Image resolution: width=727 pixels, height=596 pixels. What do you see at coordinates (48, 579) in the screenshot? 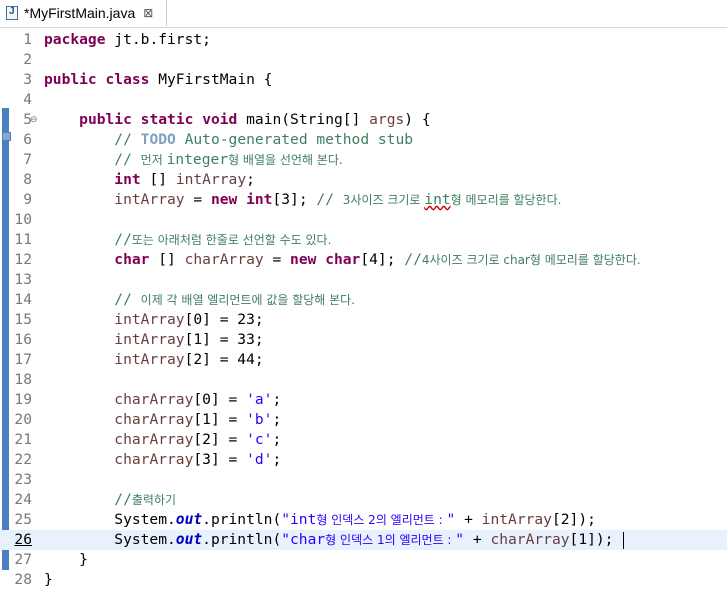
I see `code-token: }` at bounding box center [48, 579].